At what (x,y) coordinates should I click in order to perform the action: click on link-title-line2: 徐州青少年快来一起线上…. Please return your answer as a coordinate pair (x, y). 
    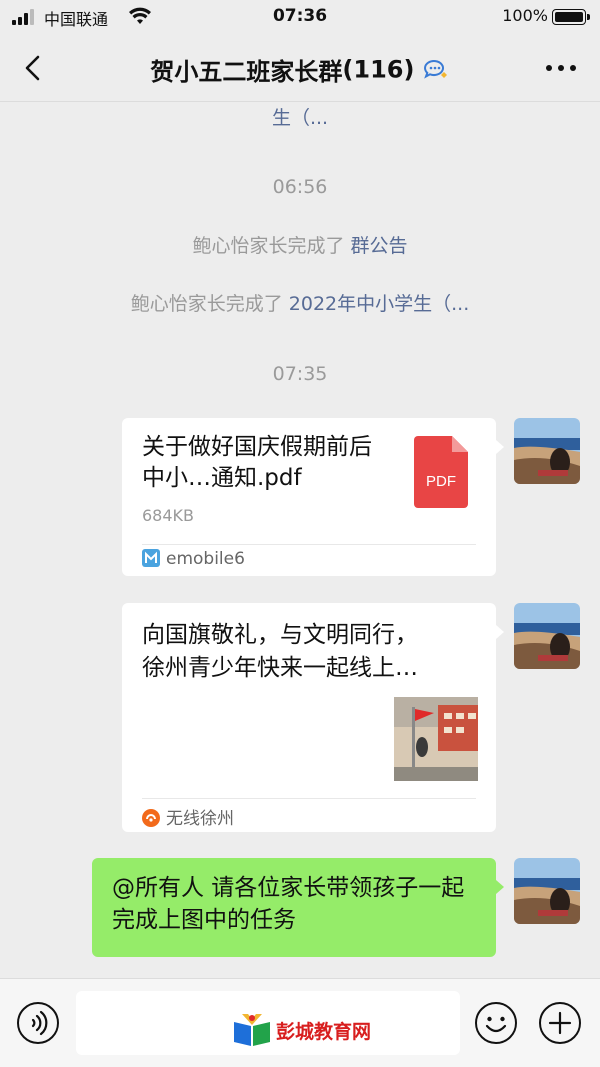
    Looking at the image, I should click on (280, 668).